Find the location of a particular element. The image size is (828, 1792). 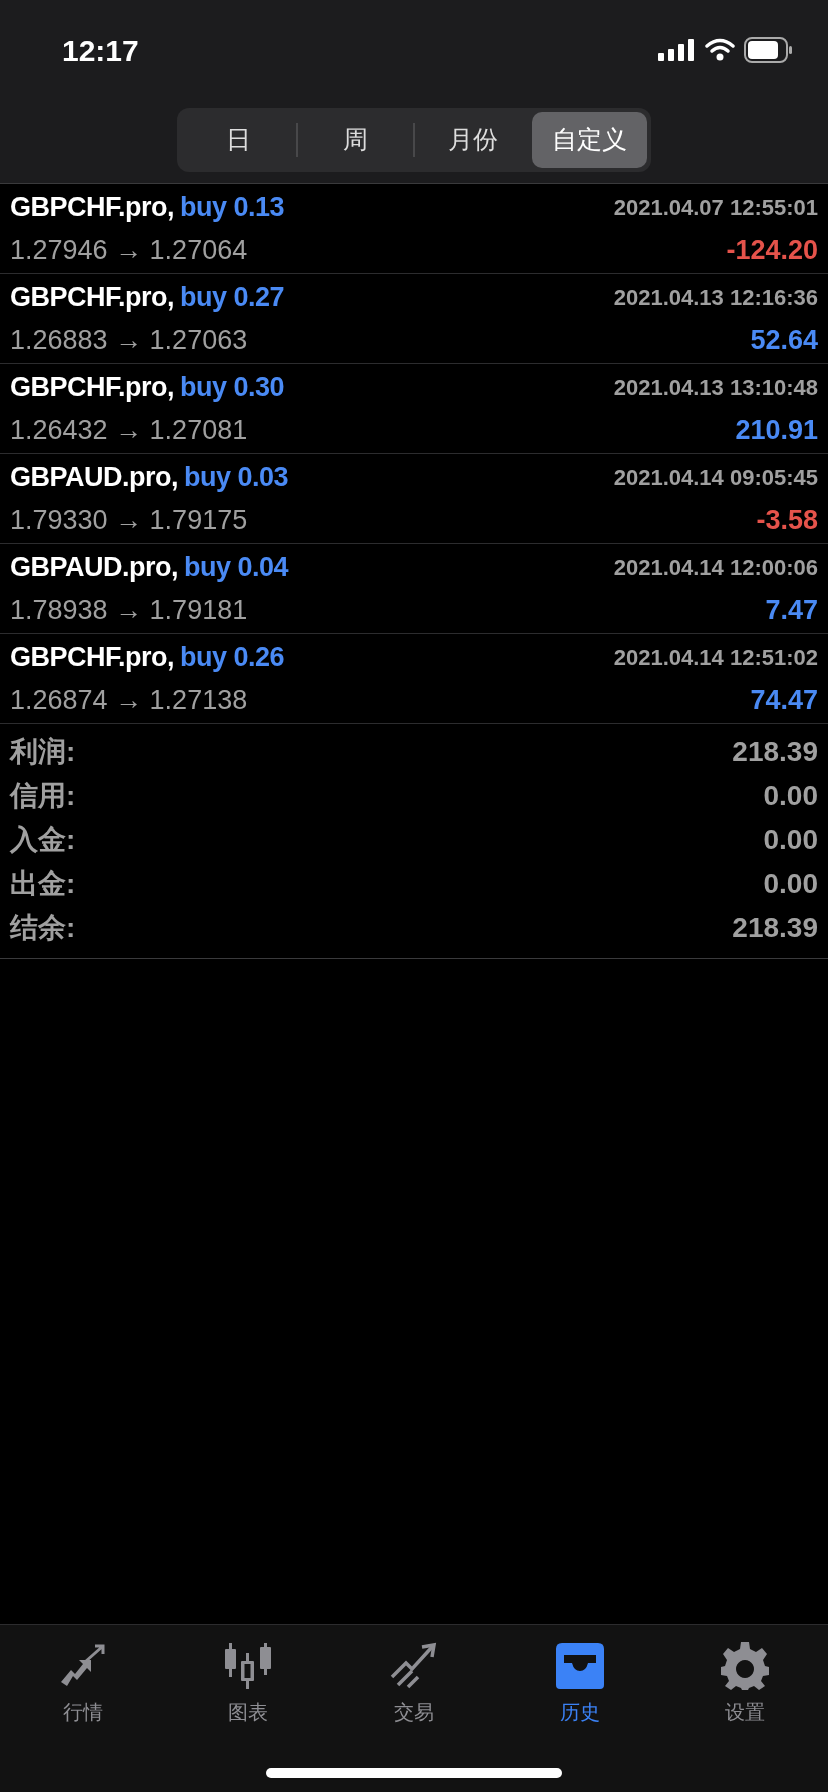

price-range: 1.26883 → 1.27063 is located at coordinates (129, 340).